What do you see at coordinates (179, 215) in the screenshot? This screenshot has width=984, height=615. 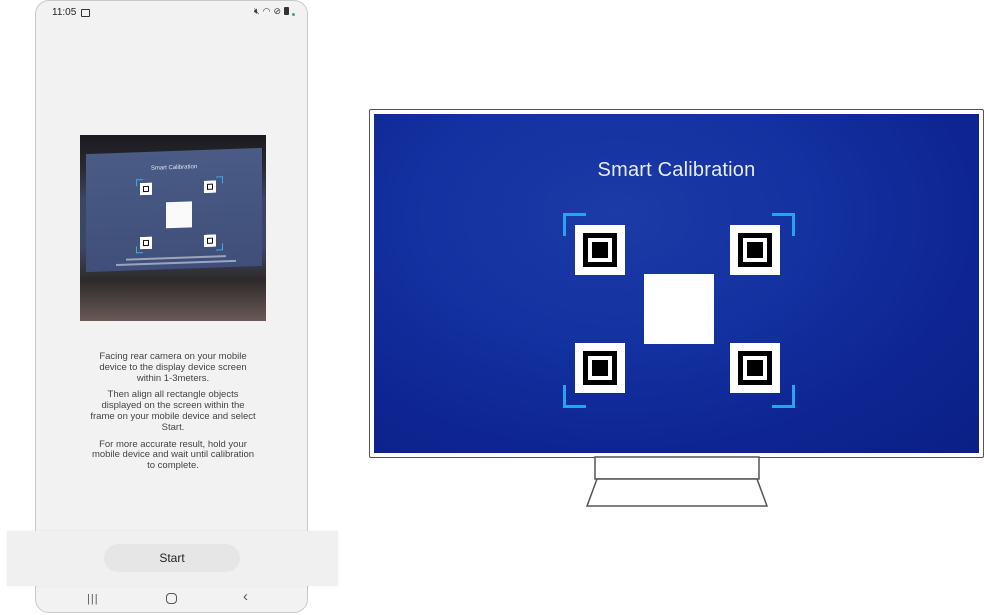 I see `preview-center-square` at bounding box center [179, 215].